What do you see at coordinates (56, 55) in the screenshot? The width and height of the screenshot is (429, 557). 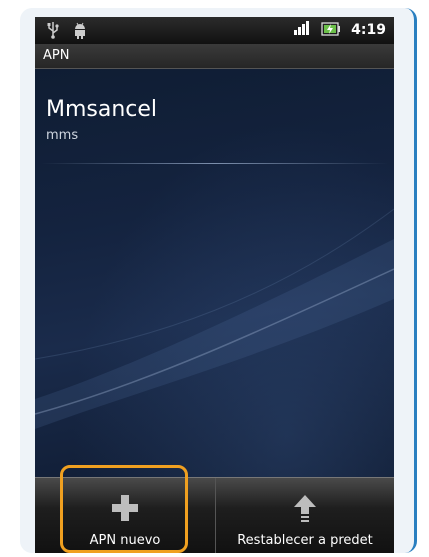 I see `page-title: APN` at bounding box center [56, 55].